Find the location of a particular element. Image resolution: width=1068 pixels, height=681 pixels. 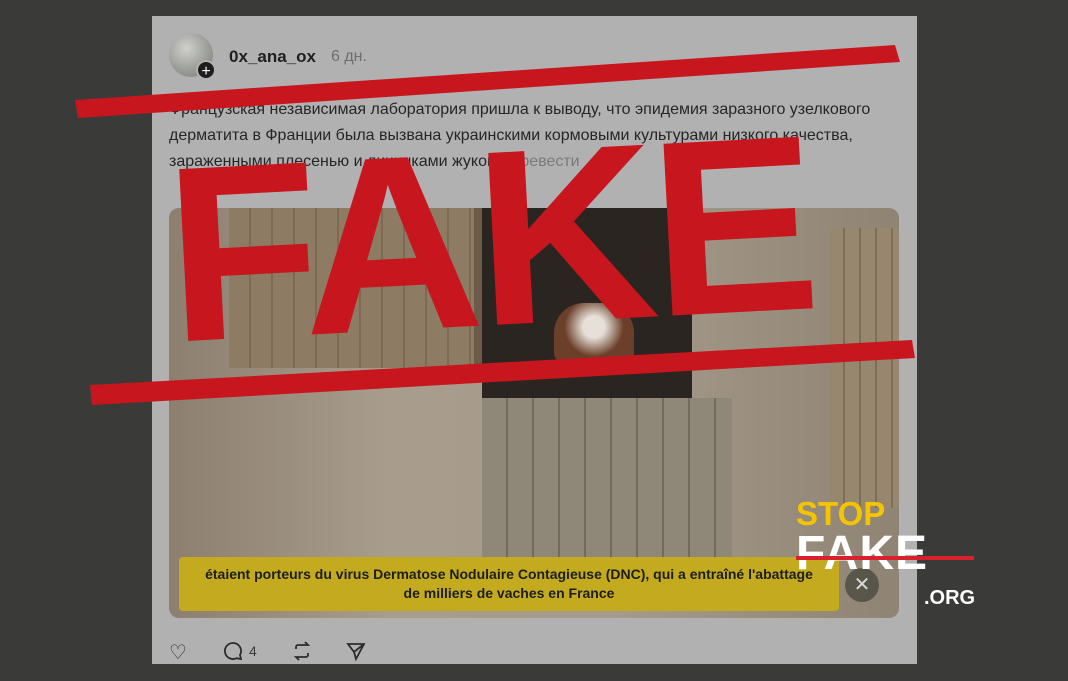

cow-image is located at coordinates (594, 333).